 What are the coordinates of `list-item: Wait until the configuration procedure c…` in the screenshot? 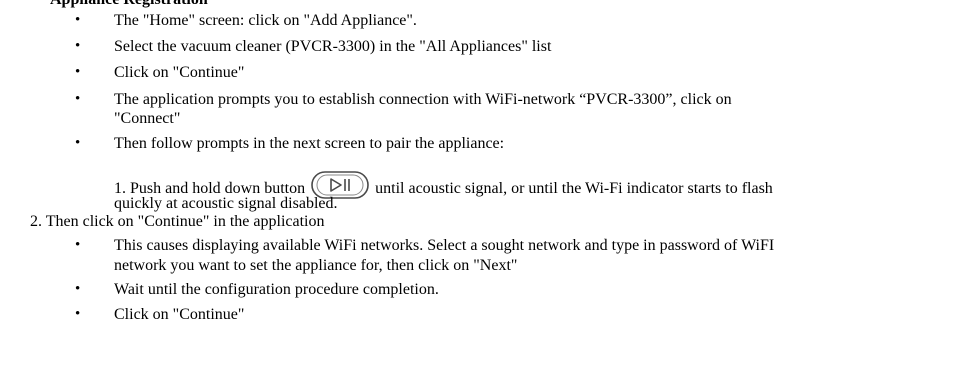 It's located at (276, 289).